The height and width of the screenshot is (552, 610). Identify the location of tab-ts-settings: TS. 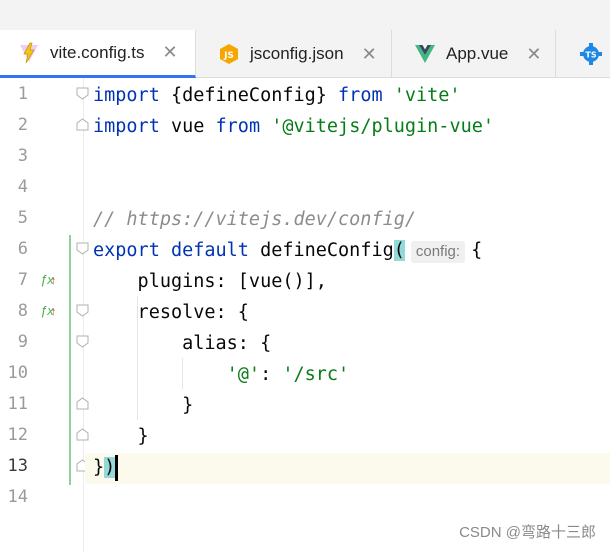
(583, 54).